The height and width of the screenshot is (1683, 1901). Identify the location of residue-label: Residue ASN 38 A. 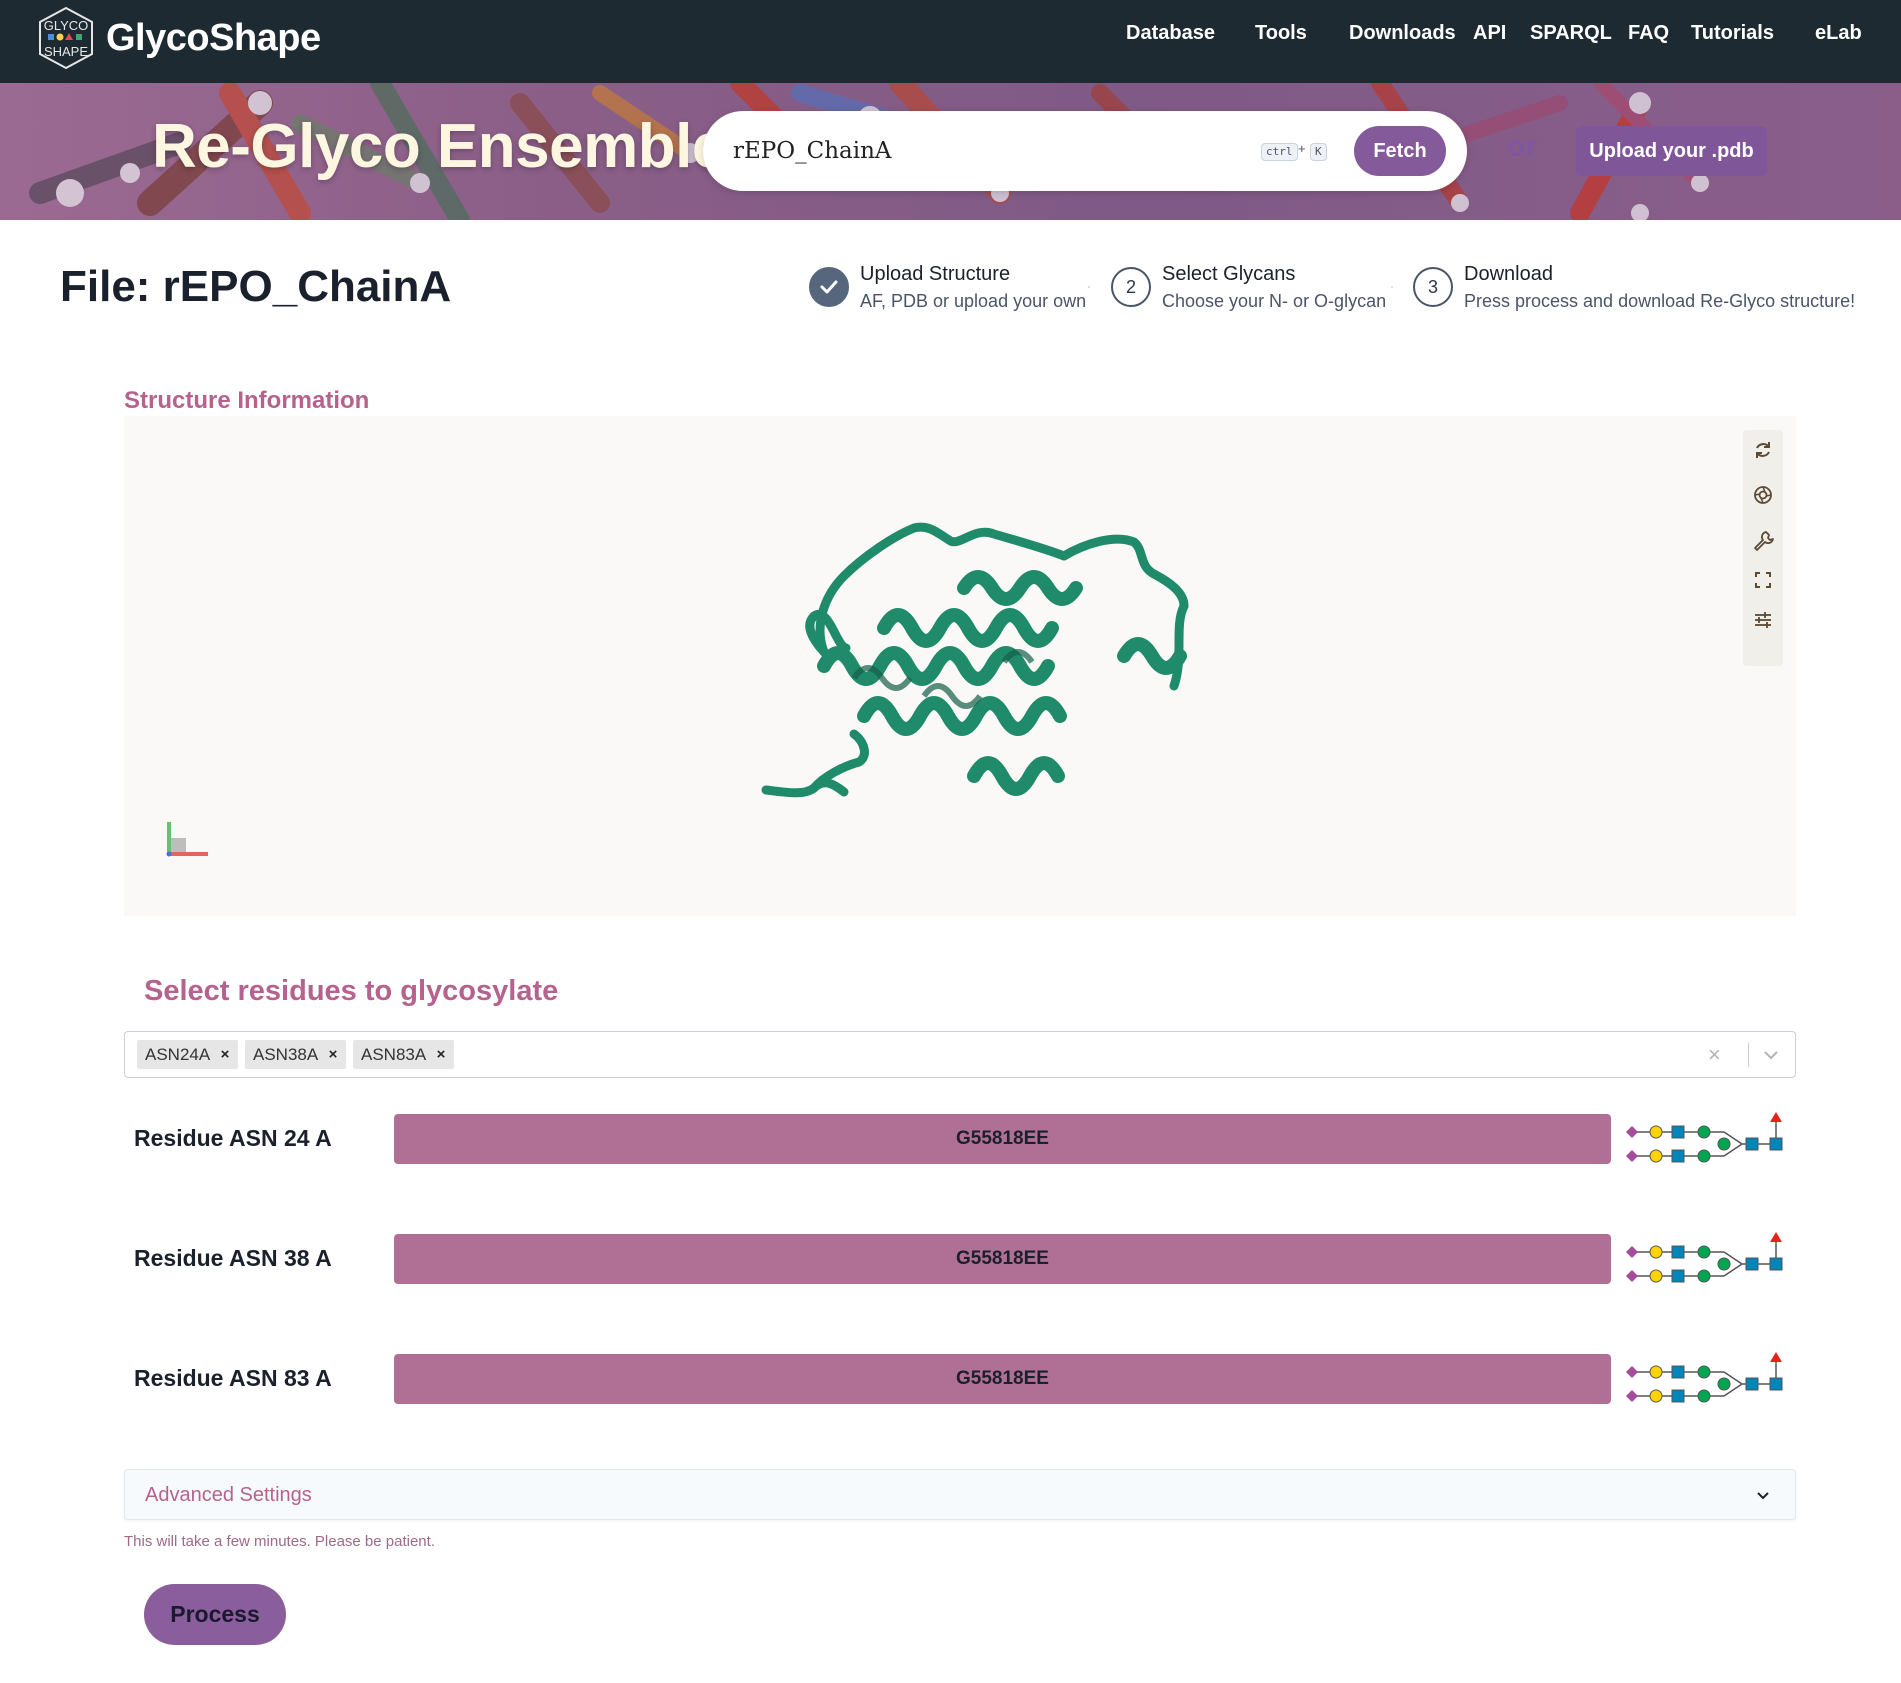
(233, 1258).